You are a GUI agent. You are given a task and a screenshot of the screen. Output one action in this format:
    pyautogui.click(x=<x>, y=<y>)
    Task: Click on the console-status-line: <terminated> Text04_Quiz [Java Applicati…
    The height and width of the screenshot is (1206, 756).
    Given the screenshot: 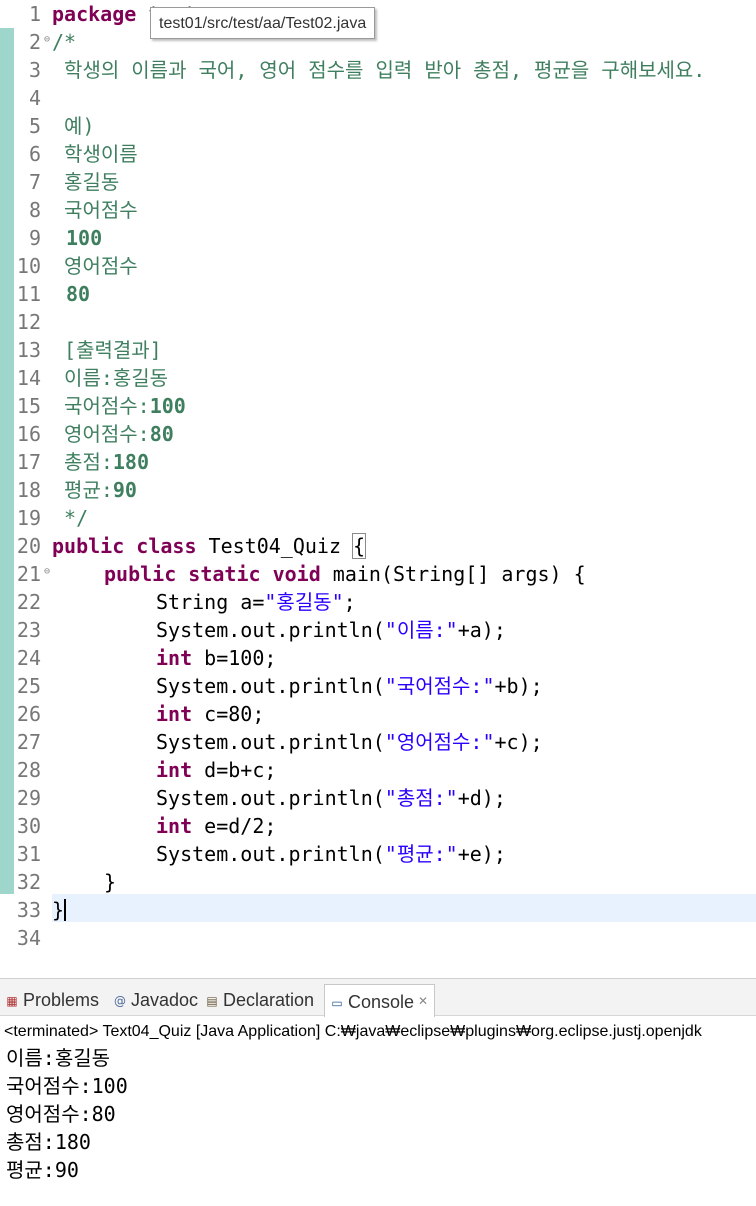 What is the action you would take?
    pyautogui.click(x=353, y=1031)
    